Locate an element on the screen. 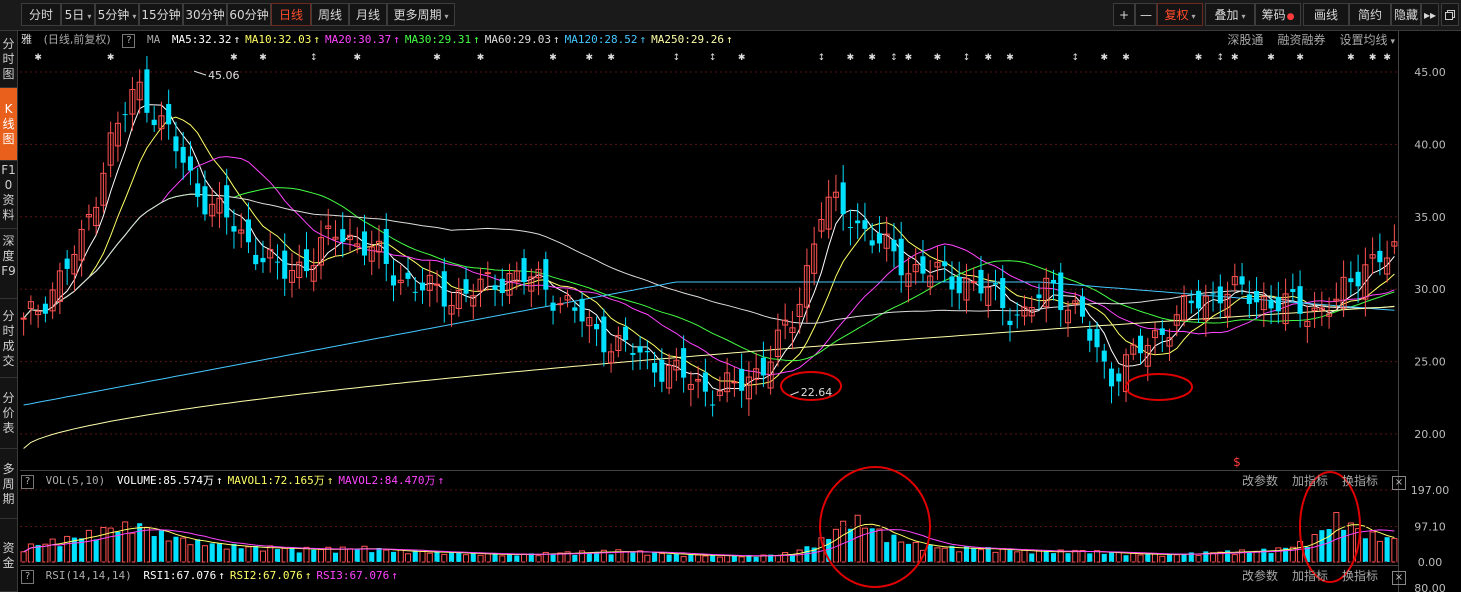 The width and height of the screenshot is (1461, 592). period-tab-6: 日线 is located at coordinates (291, 14).